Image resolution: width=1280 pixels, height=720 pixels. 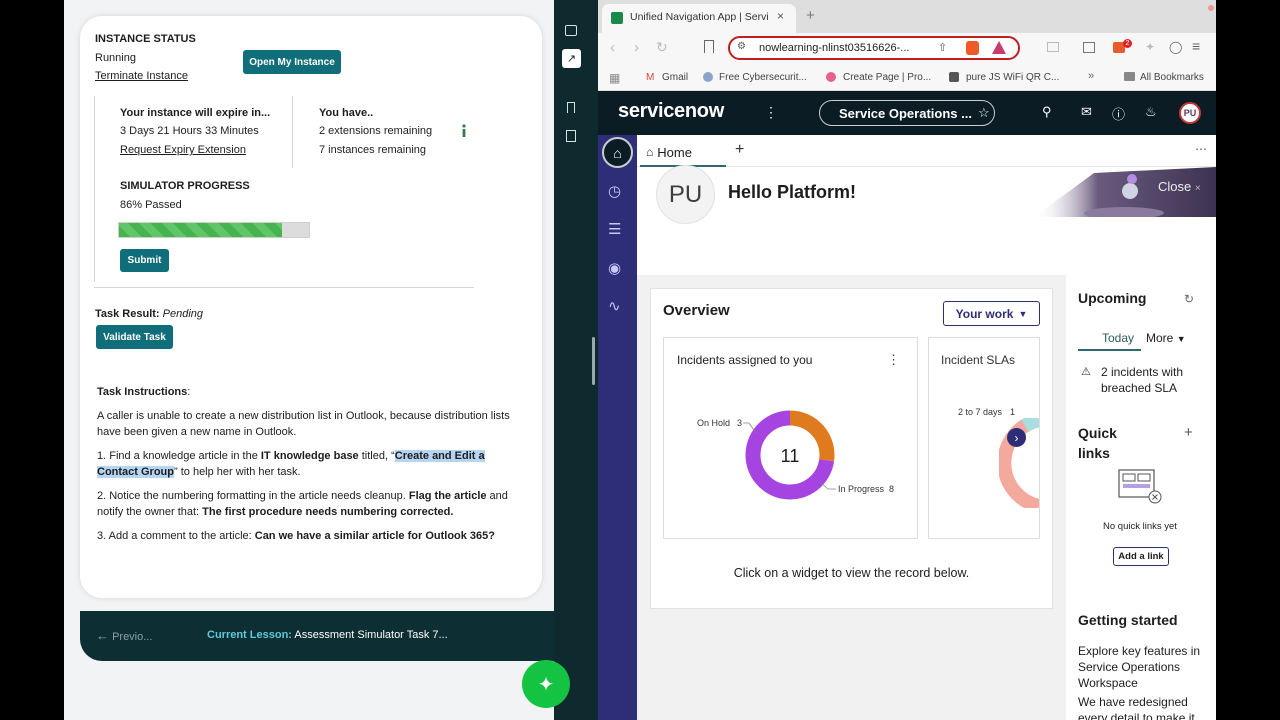 What do you see at coordinates (149, 314) in the screenshot?
I see `task-result: Task Result: Pending` at bounding box center [149, 314].